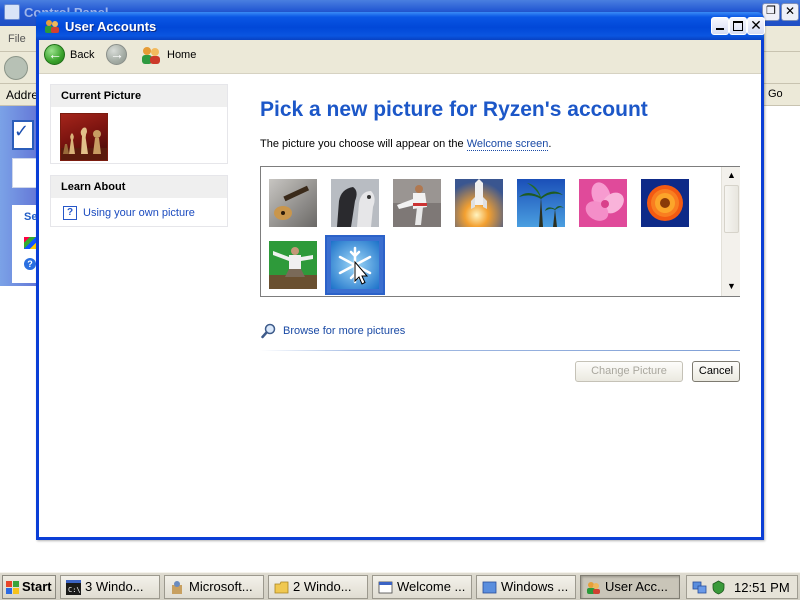 The width and height of the screenshot is (800, 600). Describe the element at coordinates (489, 587) in the screenshot. I see `windows-icon` at that location.